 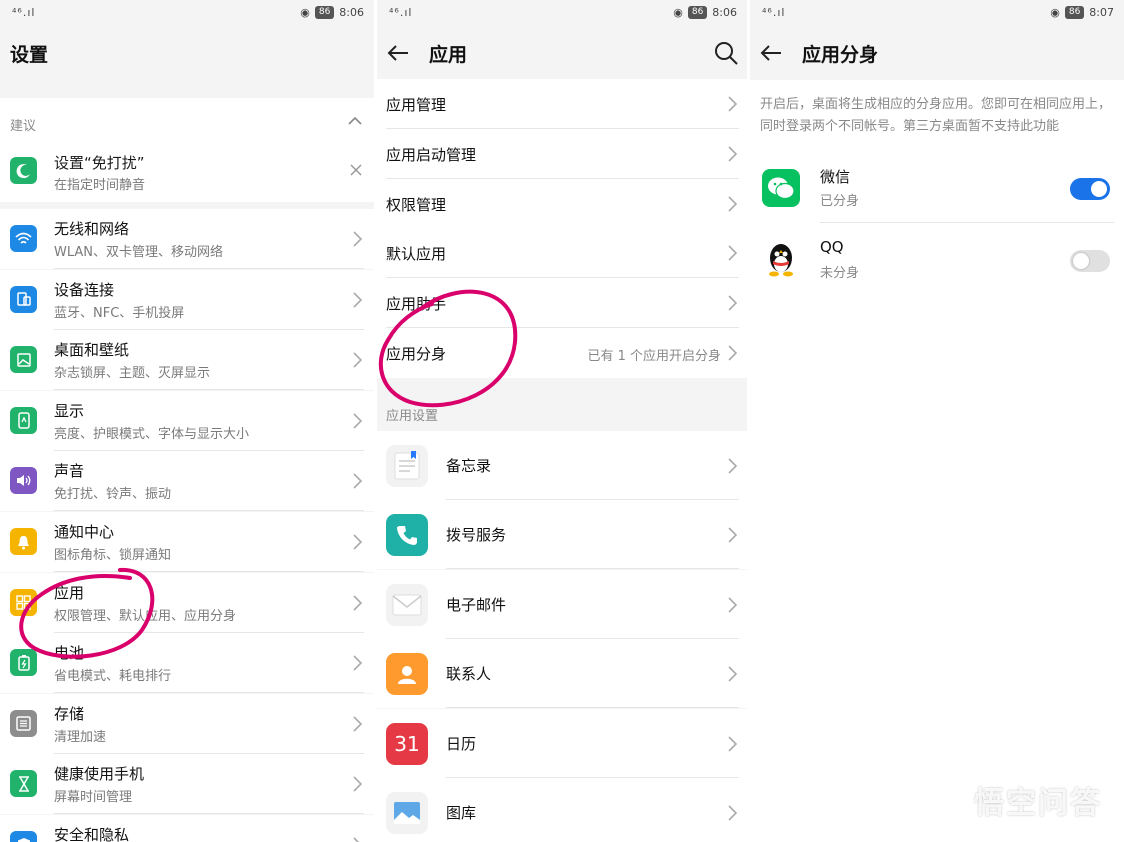 What do you see at coordinates (1038, 803) in the screenshot?
I see `watermark: 悟空问答` at bounding box center [1038, 803].